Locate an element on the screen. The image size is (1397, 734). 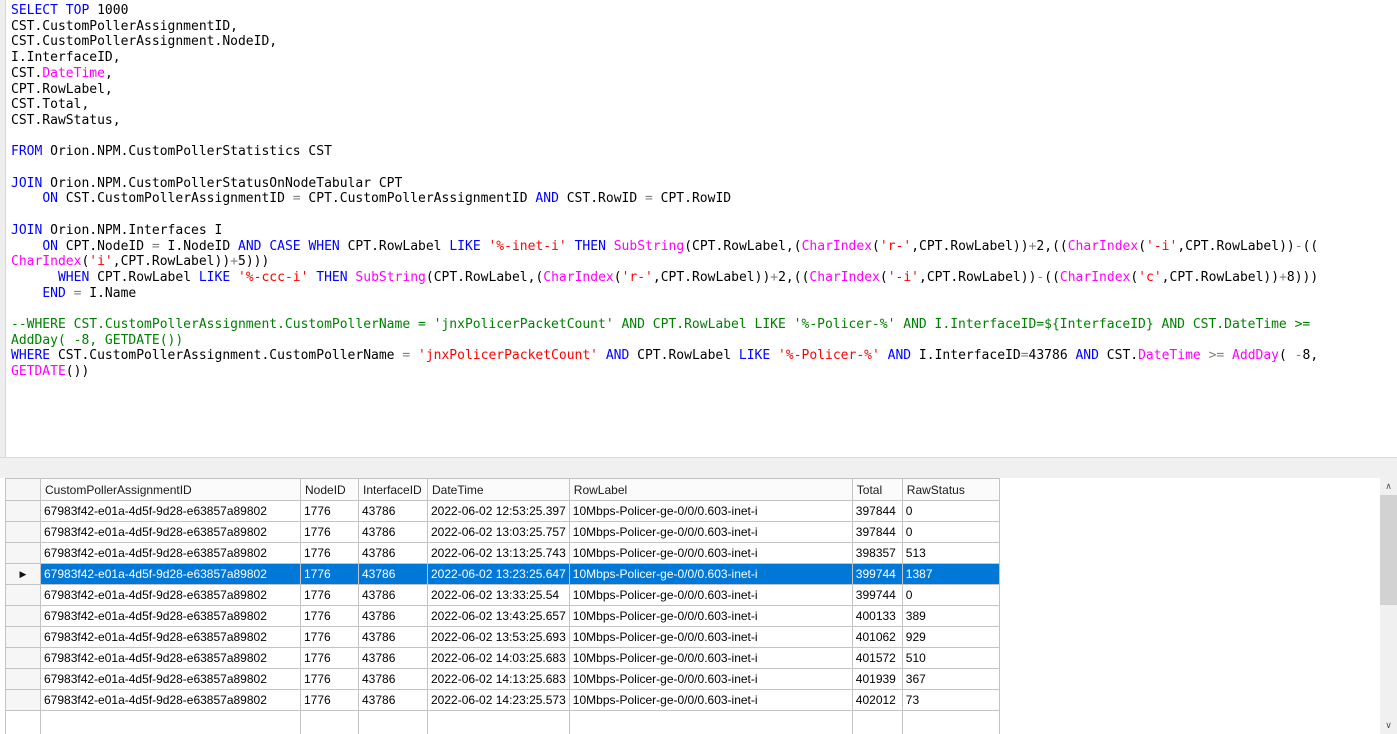
grid-cell: 510 is located at coordinates (950, 658).